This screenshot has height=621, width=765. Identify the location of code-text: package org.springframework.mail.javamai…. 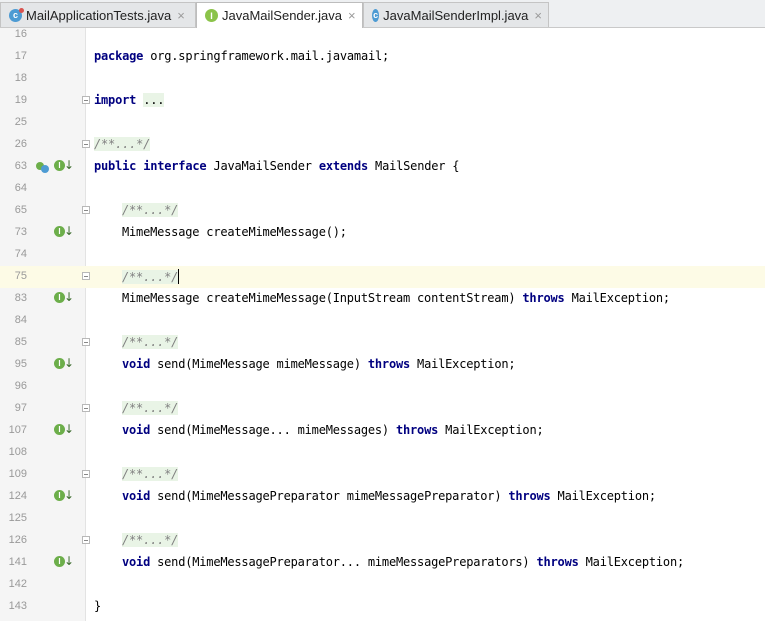
(241, 56).